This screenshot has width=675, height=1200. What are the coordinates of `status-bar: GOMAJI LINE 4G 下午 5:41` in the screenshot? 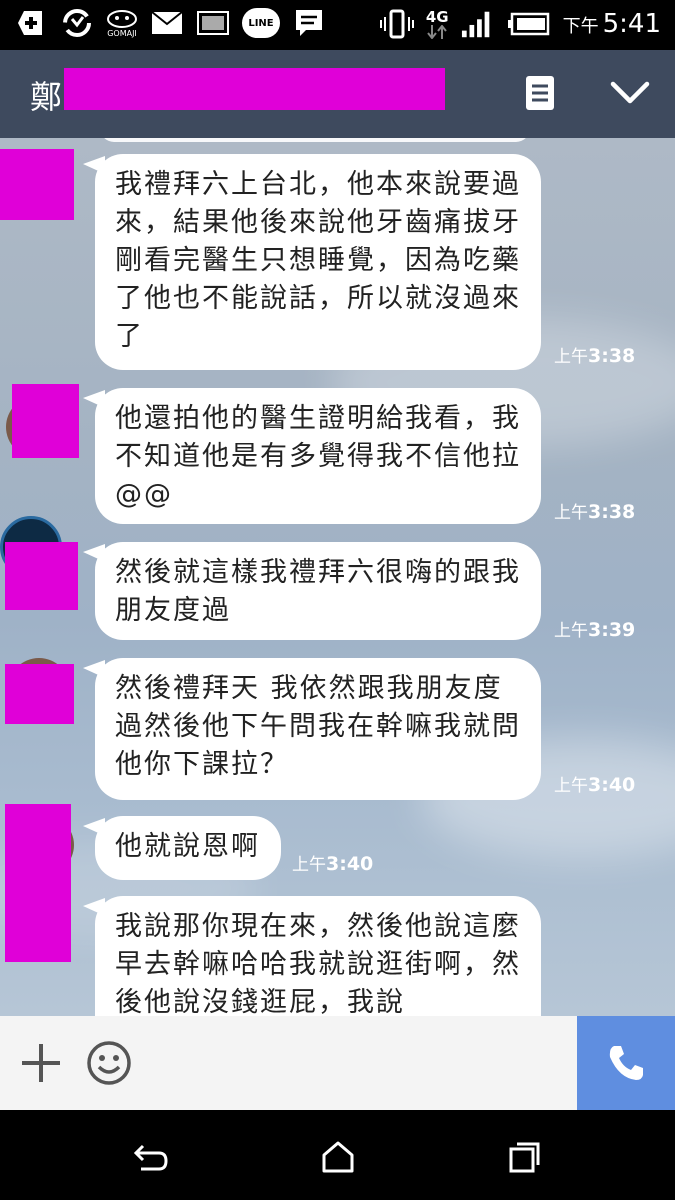 It's located at (337, 25).